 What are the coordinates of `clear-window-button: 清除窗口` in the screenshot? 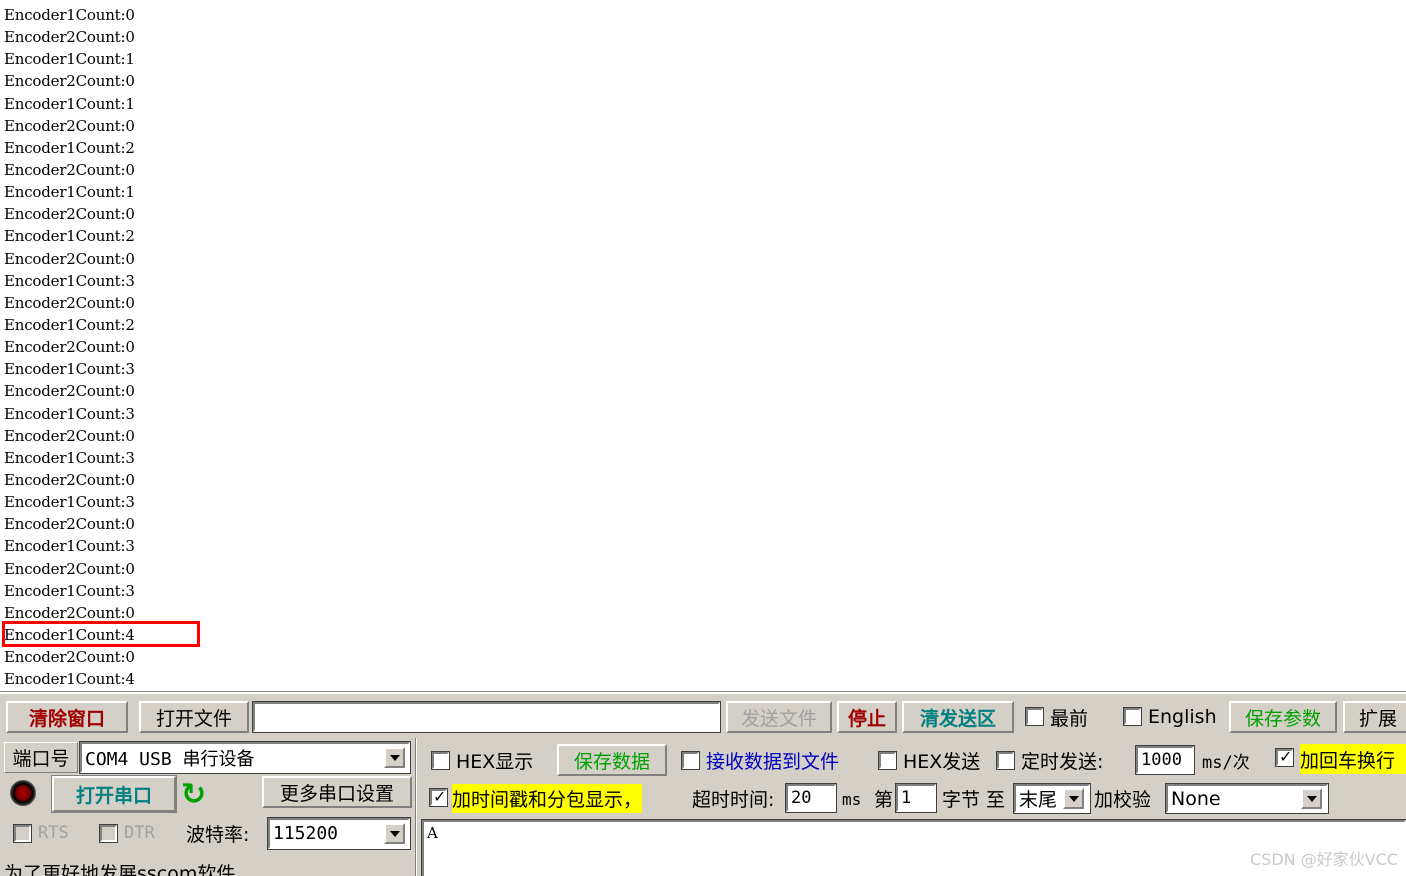 It's located at (67, 717).